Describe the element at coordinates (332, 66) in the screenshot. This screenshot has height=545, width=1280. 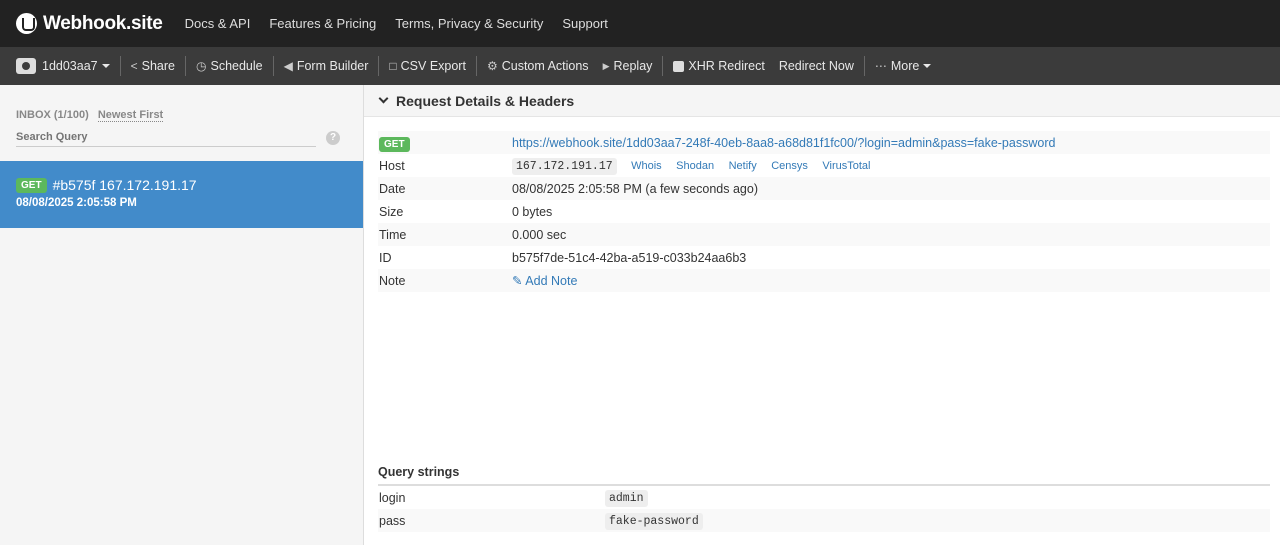
I see `form-builder-label: Form Builder` at that location.